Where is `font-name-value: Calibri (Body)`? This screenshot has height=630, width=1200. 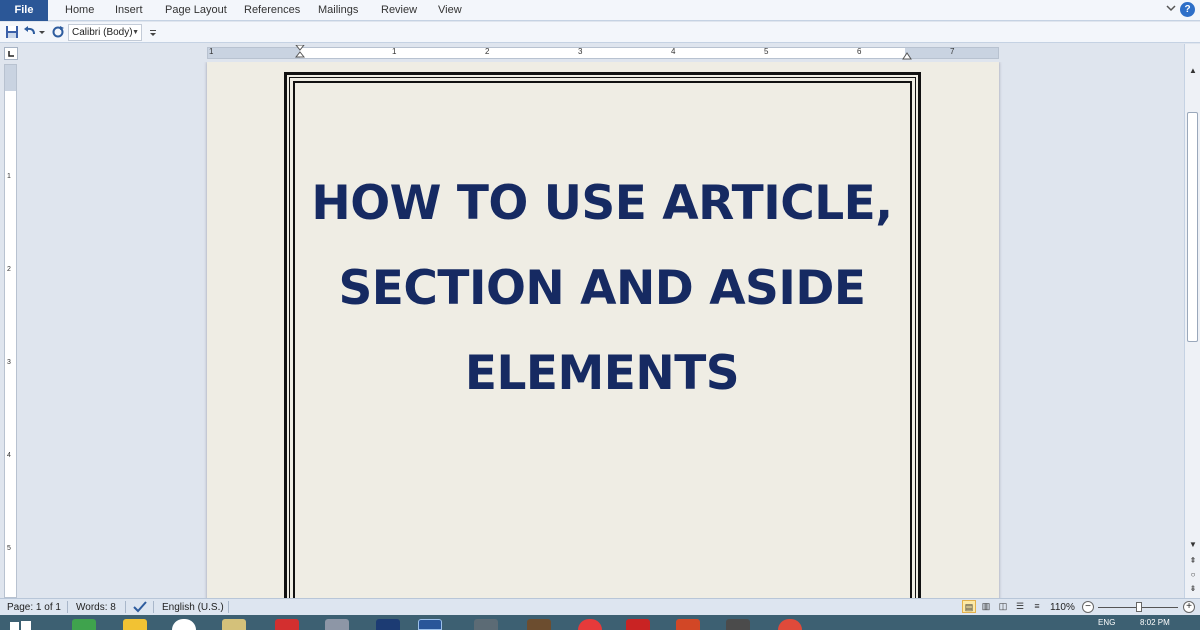
font-name-value: Calibri (Body) is located at coordinates (102, 32).